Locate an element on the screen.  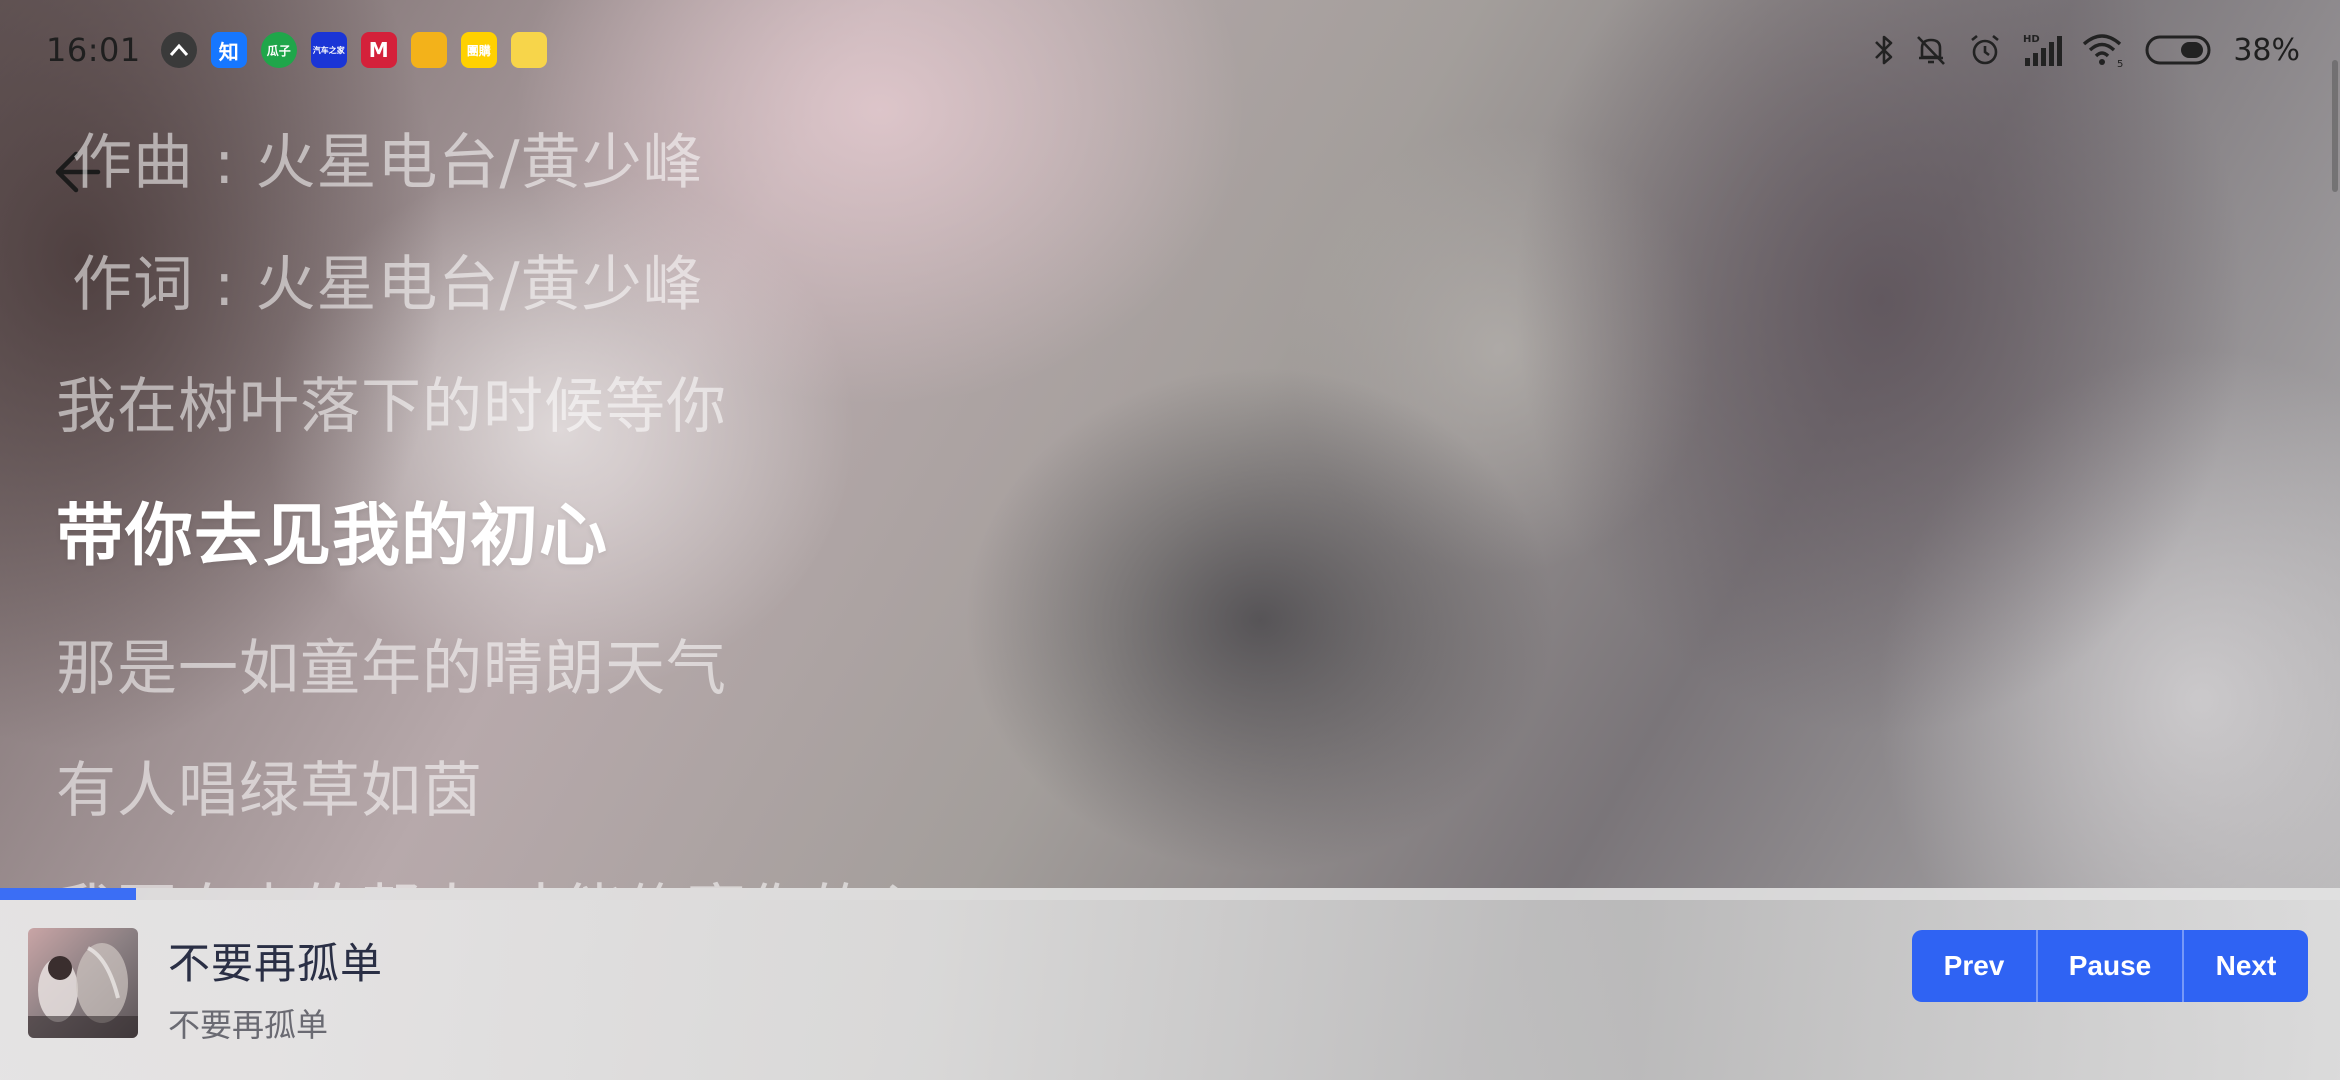
lyric-line: 我要自由的帮人 才能修赛你的心 is located at coordinates (493, 876).